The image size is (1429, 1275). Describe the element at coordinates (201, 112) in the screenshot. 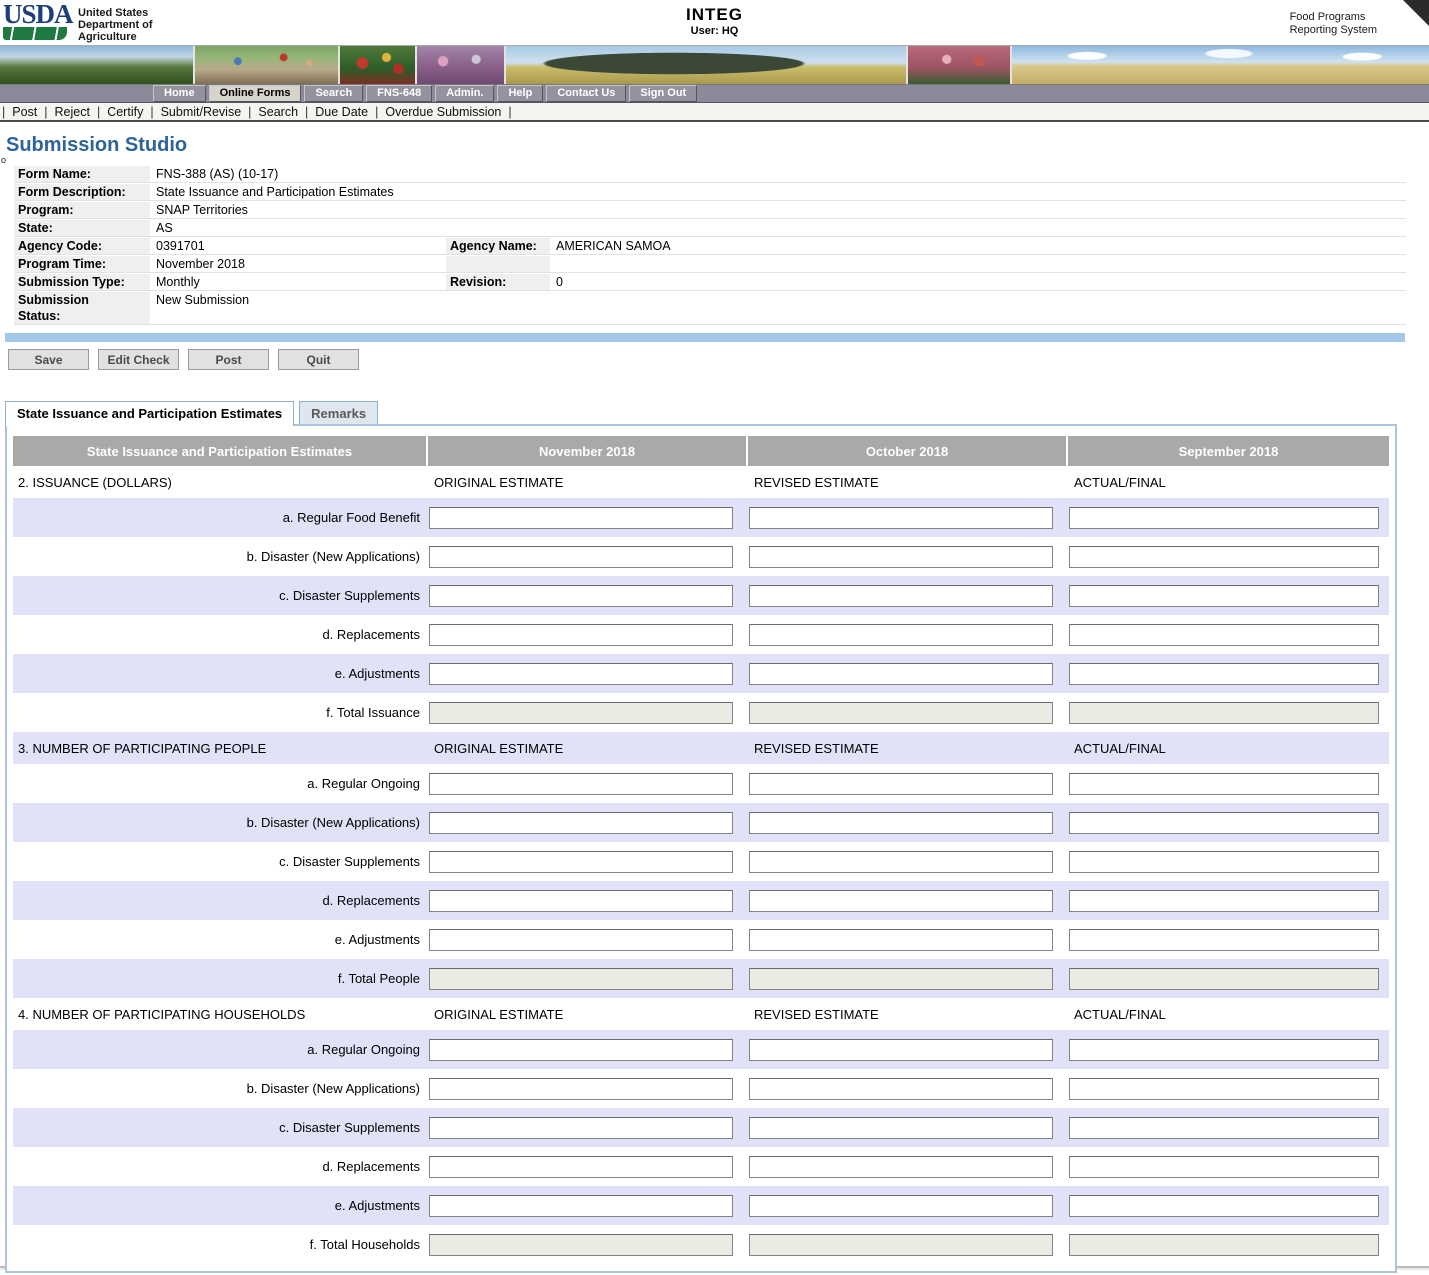

I see `toolbar-submit-revise: Submit/Revise` at that location.